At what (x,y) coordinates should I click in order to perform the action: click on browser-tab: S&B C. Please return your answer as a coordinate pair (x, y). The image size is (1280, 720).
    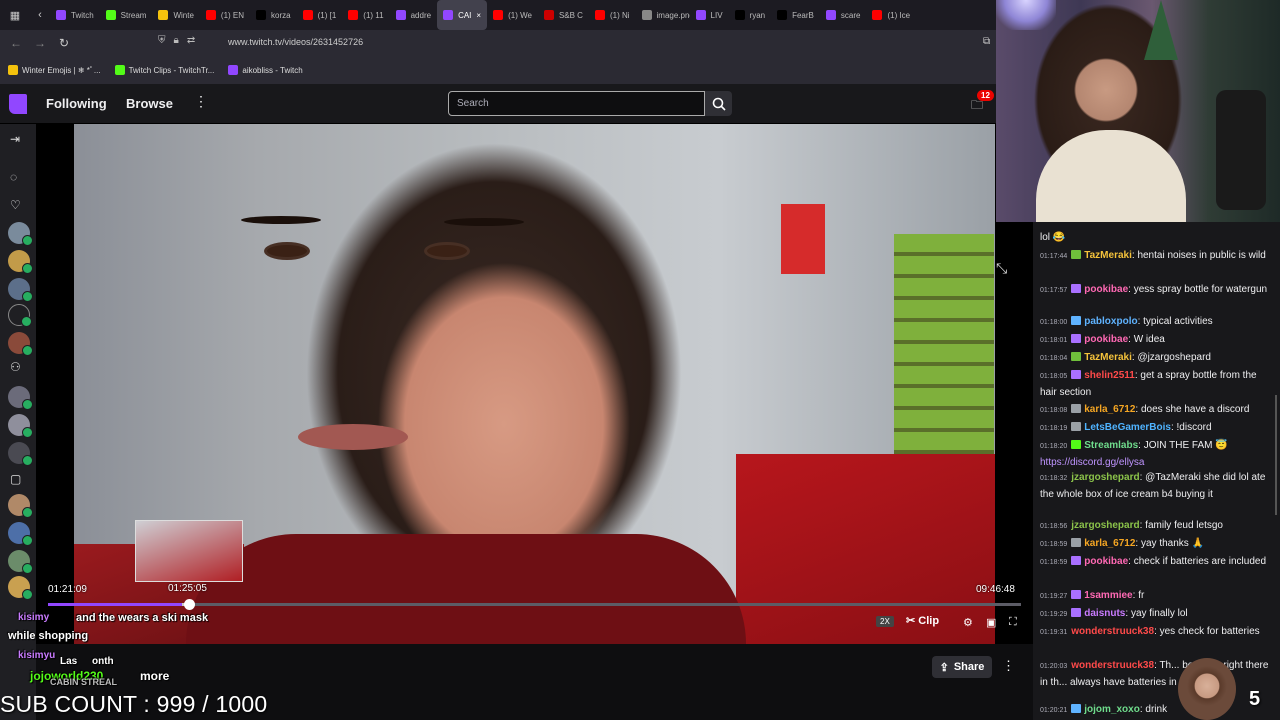
    Looking at the image, I should click on (563, 15).